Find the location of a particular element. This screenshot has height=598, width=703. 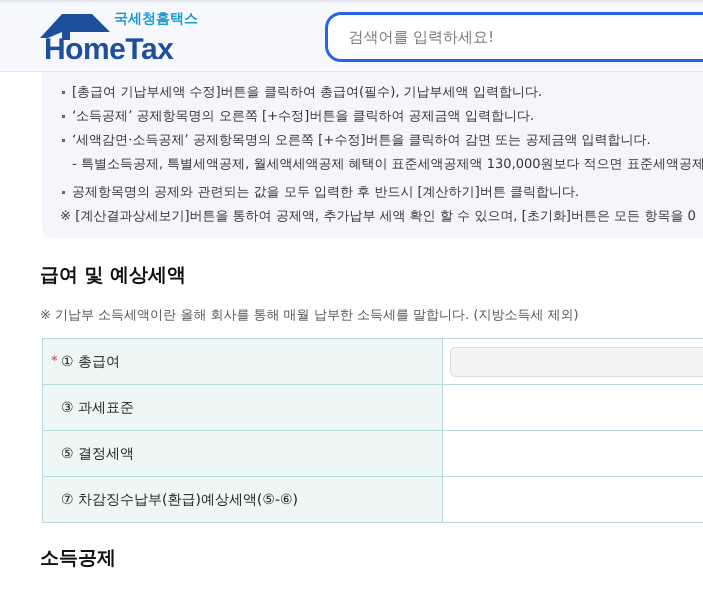

guide-text: - 특별소득공제, 특별세액공제, 월세액세액공제 혜택이 표준세액공제액 130,000원보다 적으면 표준세액공제 is located at coordinates (387, 164).